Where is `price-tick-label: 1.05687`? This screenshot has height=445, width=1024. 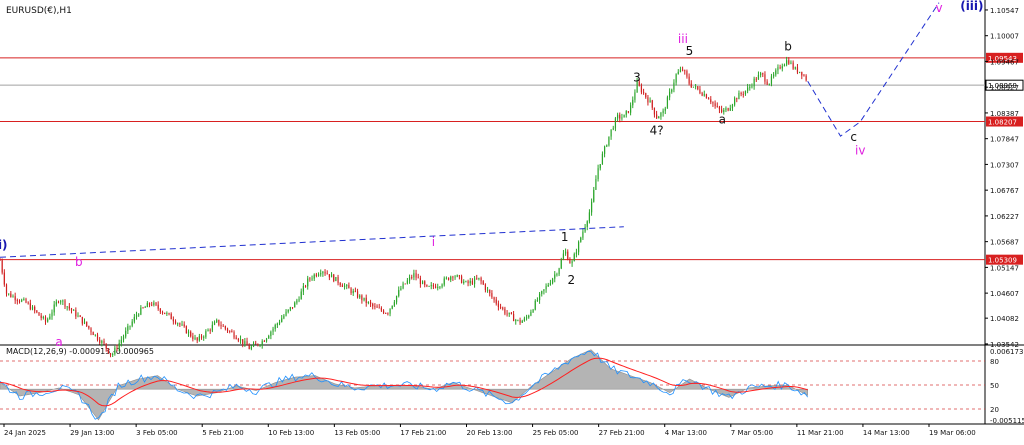
price-tick-label: 1.05687 is located at coordinates (1004, 243).